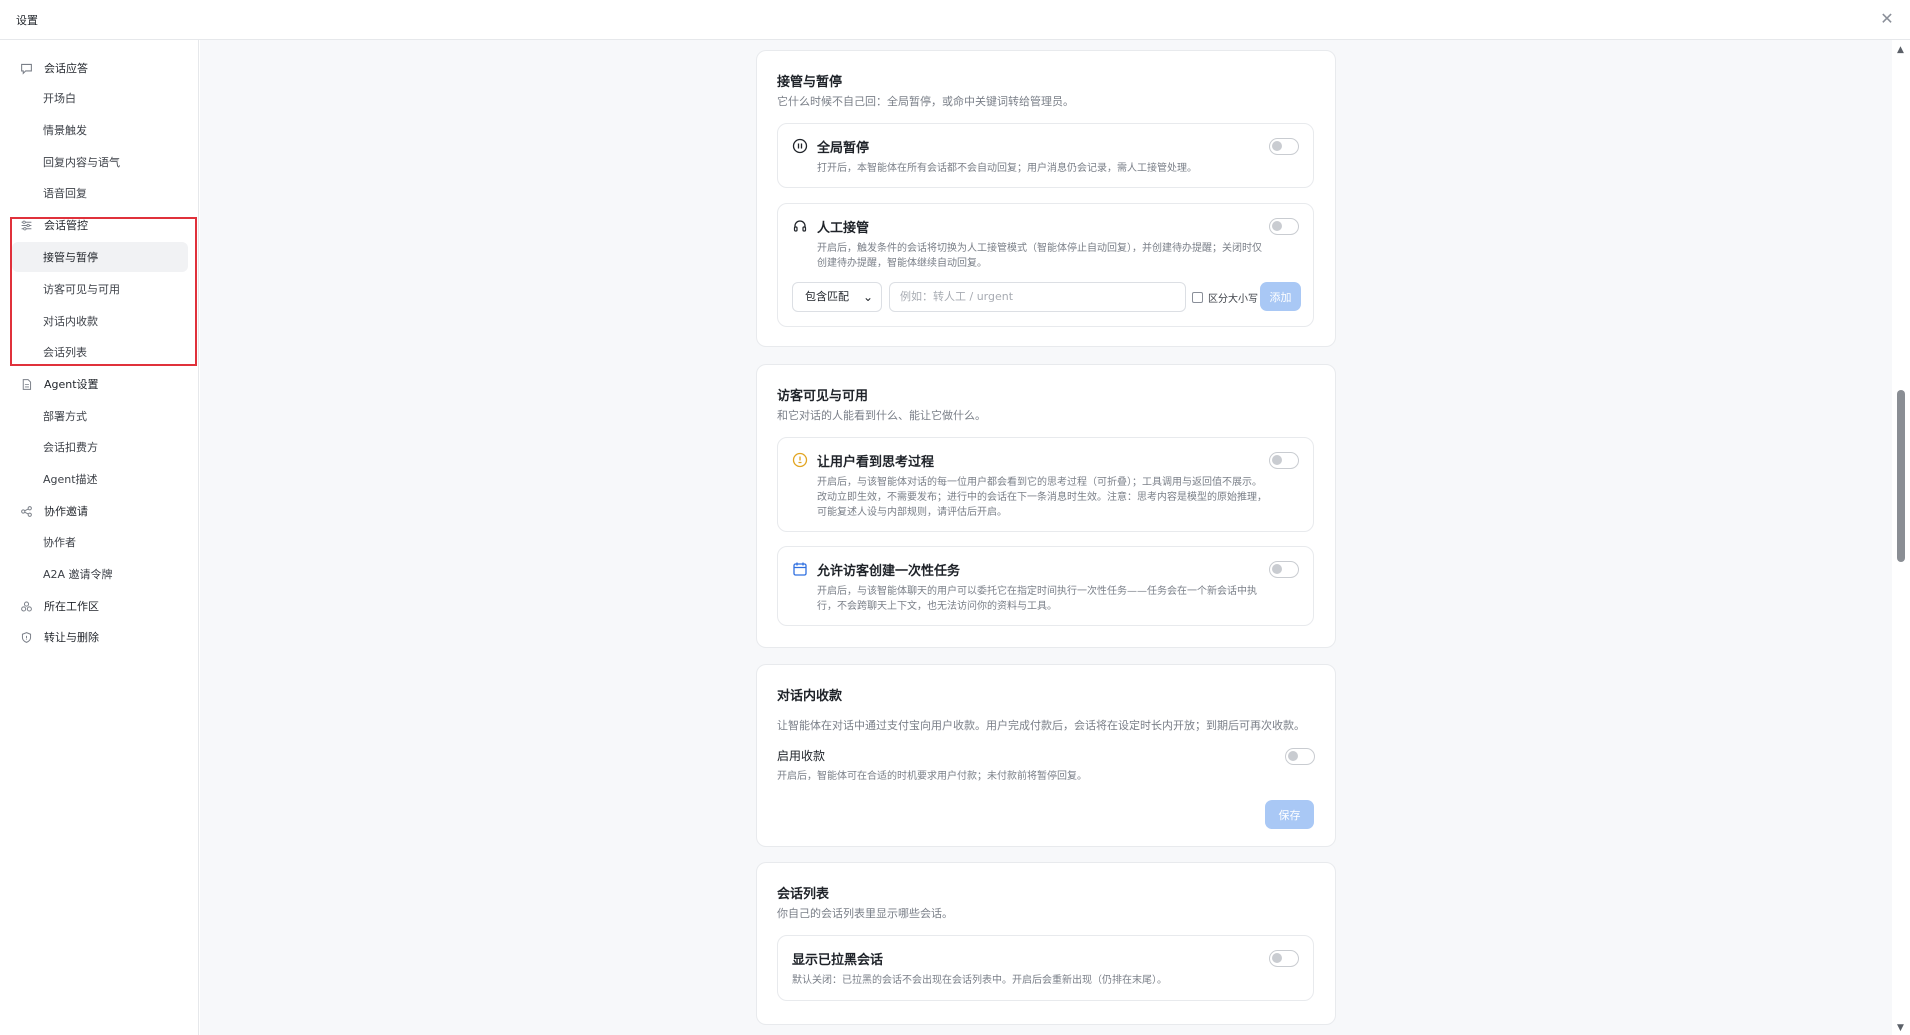 This screenshot has height=1035, width=1910. I want to click on sidebar-group-collab: 协作邀请, so click(53, 511).